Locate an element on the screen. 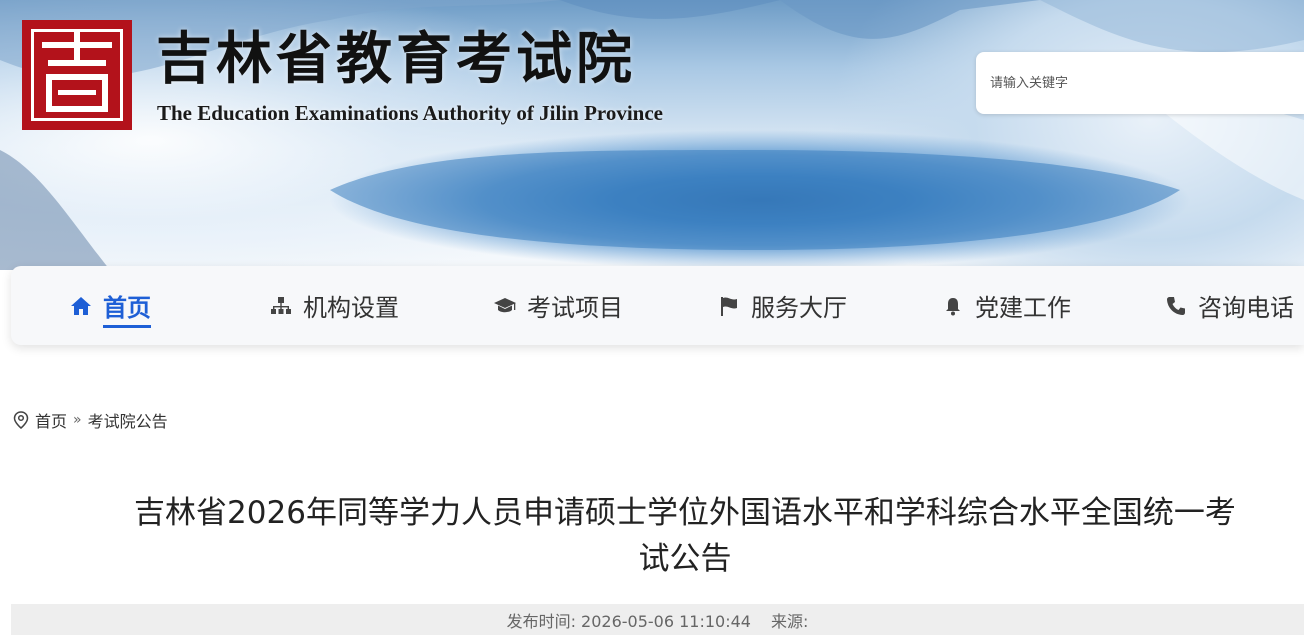 The height and width of the screenshot is (635, 1304). nav-label-home: 首页 is located at coordinates (127, 308).